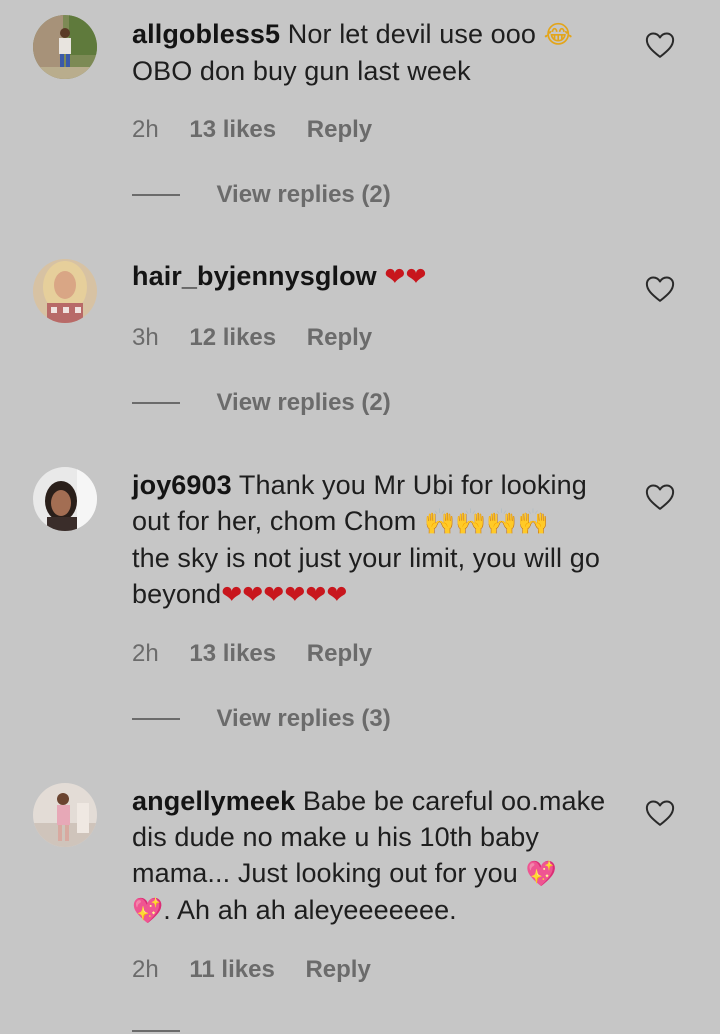 The image size is (720, 1034). I want to click on comment-username: angellymeek, so click(213, 801).